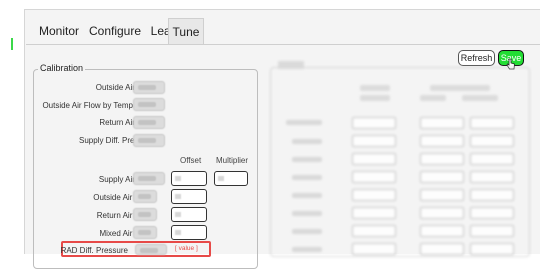 The height and width of the screenshot is (269, 540). Describe the element at coordinates (186, 248) in the screenshot. I see `value-placeholder: [ value ]` at that location.